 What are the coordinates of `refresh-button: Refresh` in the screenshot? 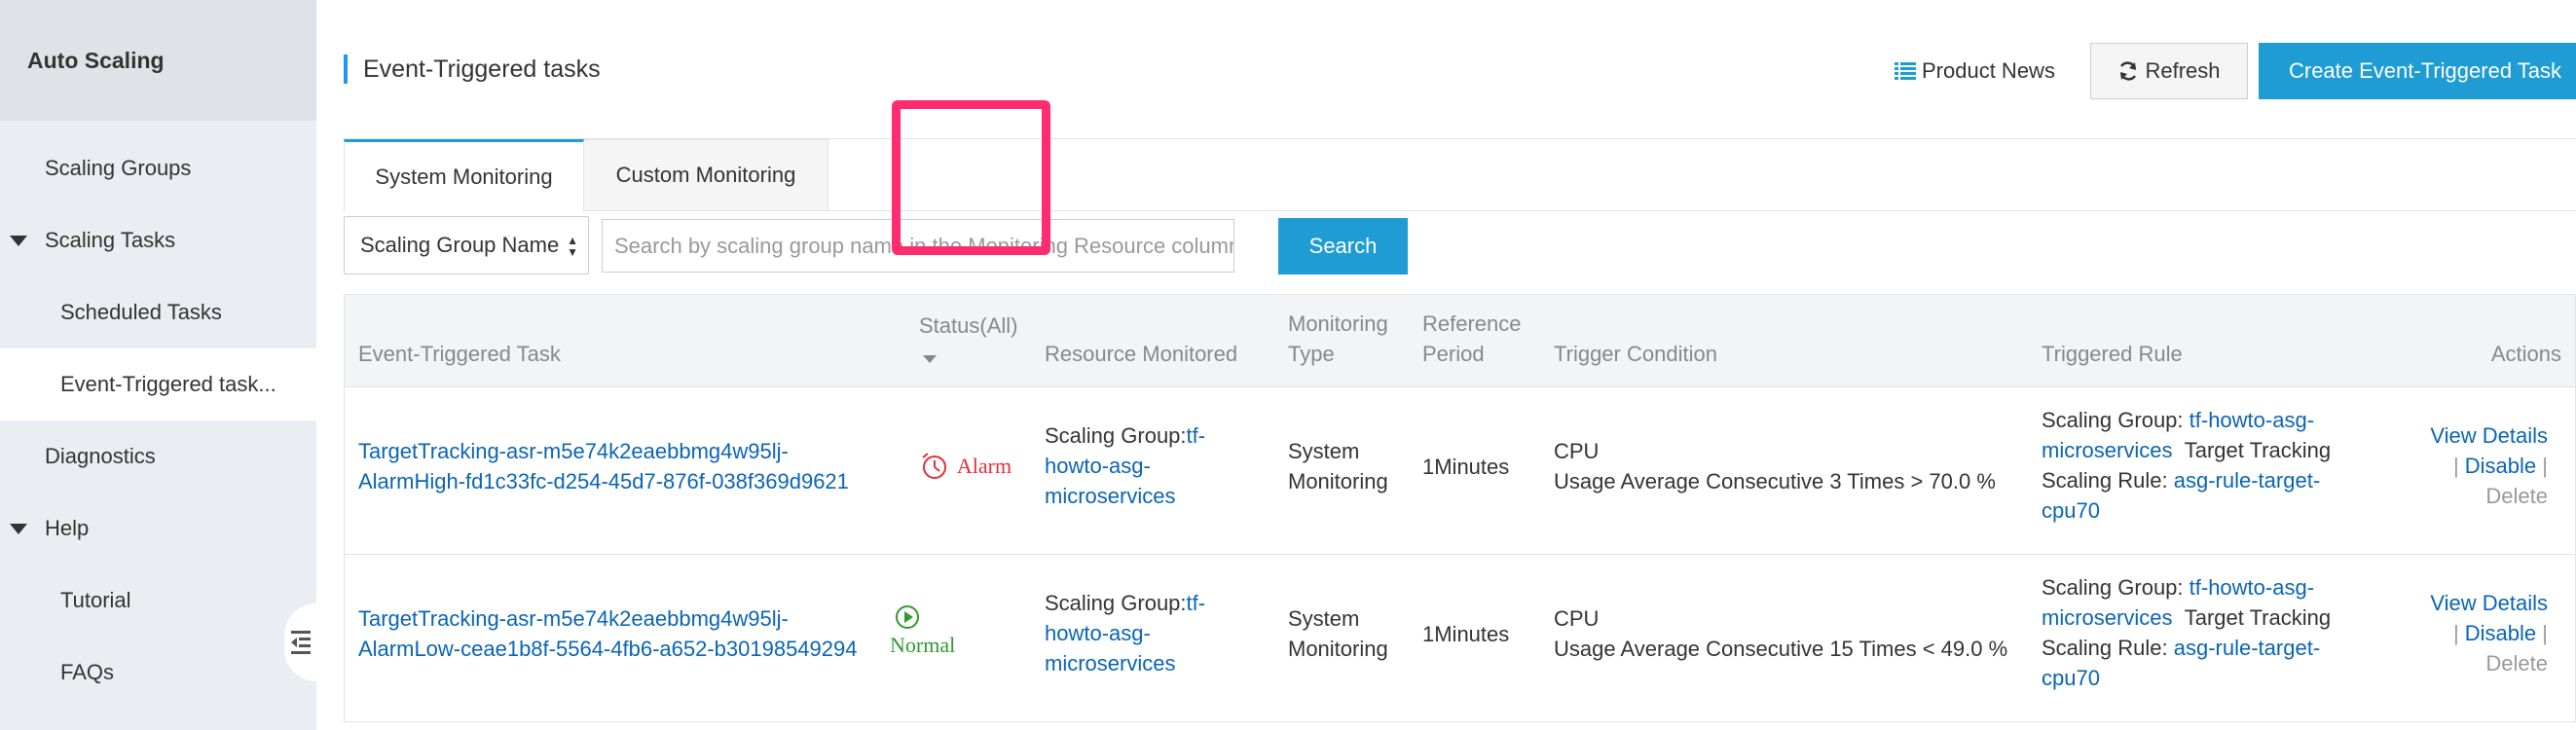 It's located at (2169, 71).